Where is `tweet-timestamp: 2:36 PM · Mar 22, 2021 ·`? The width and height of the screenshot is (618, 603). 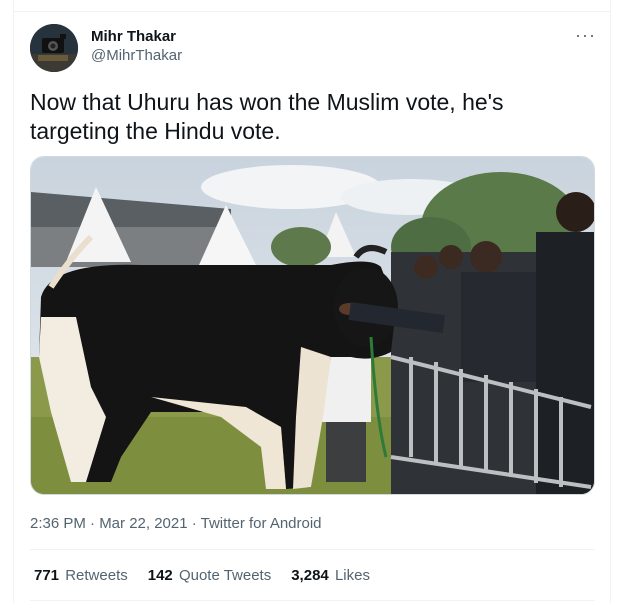
tweet-timestamp: 2:36 PM · Mar 22, 2021 · is located at coordinates (115, 523).